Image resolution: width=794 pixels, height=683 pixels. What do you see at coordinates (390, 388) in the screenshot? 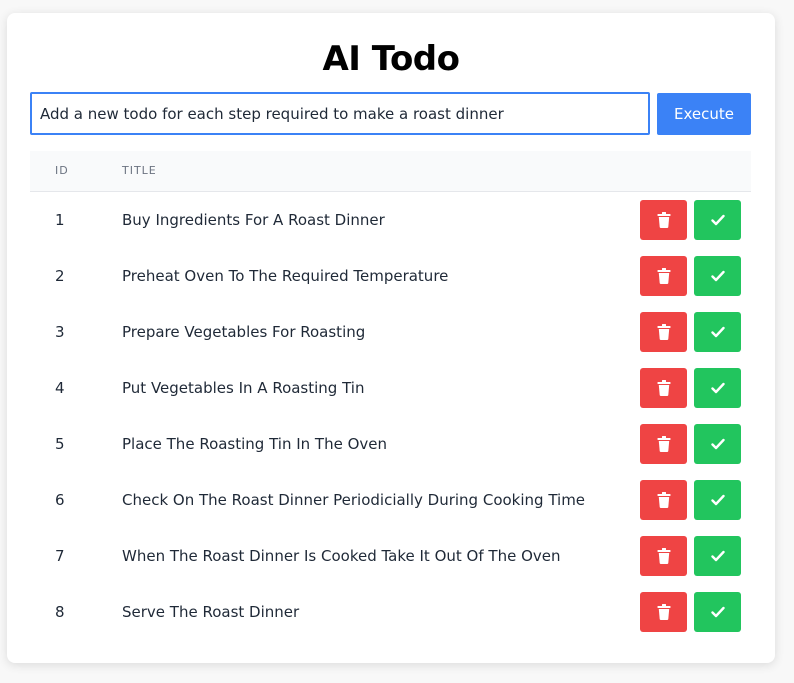
I see `table-row: 4 Put Vegetables In A Roasting Tin` at bounding box center [390, 388].